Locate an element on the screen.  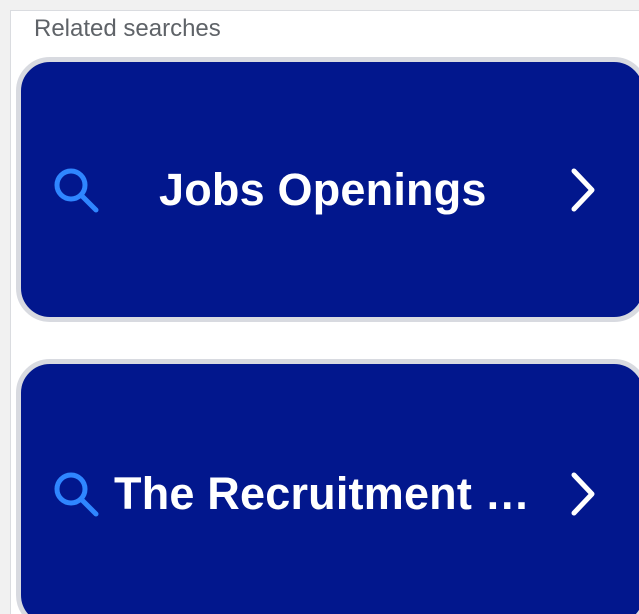
related-searches-title: Related searches is located at coordinates (127, 28).